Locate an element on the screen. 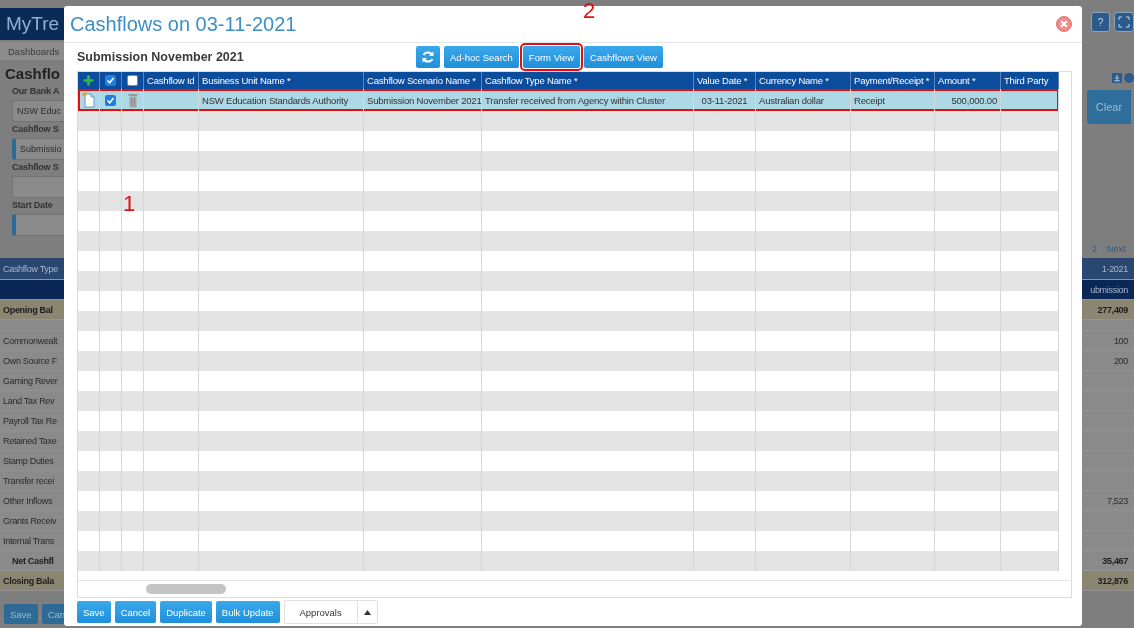 This screenshot has height=628, width=1134. caret-button is located at coordinates (366, 612).